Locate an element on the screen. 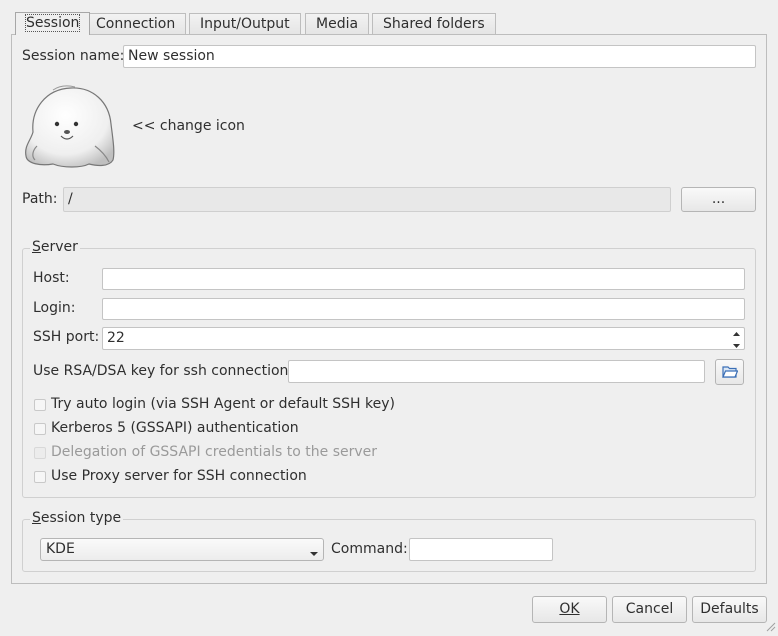  command-label: Command: is located at coordinates (369, 549).